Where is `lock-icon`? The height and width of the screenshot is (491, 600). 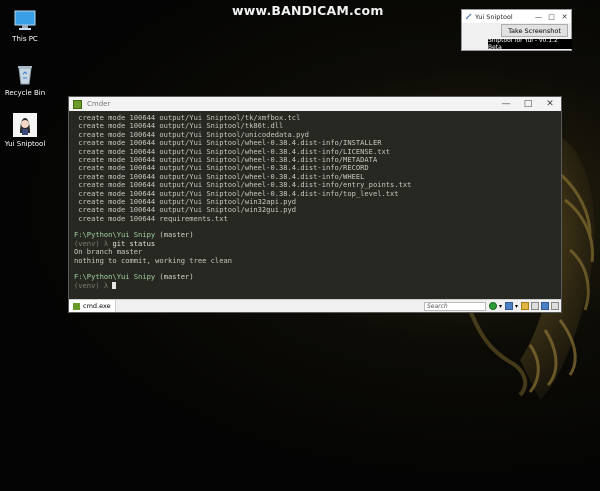
lock-icon is located at coordinates (525, 306).